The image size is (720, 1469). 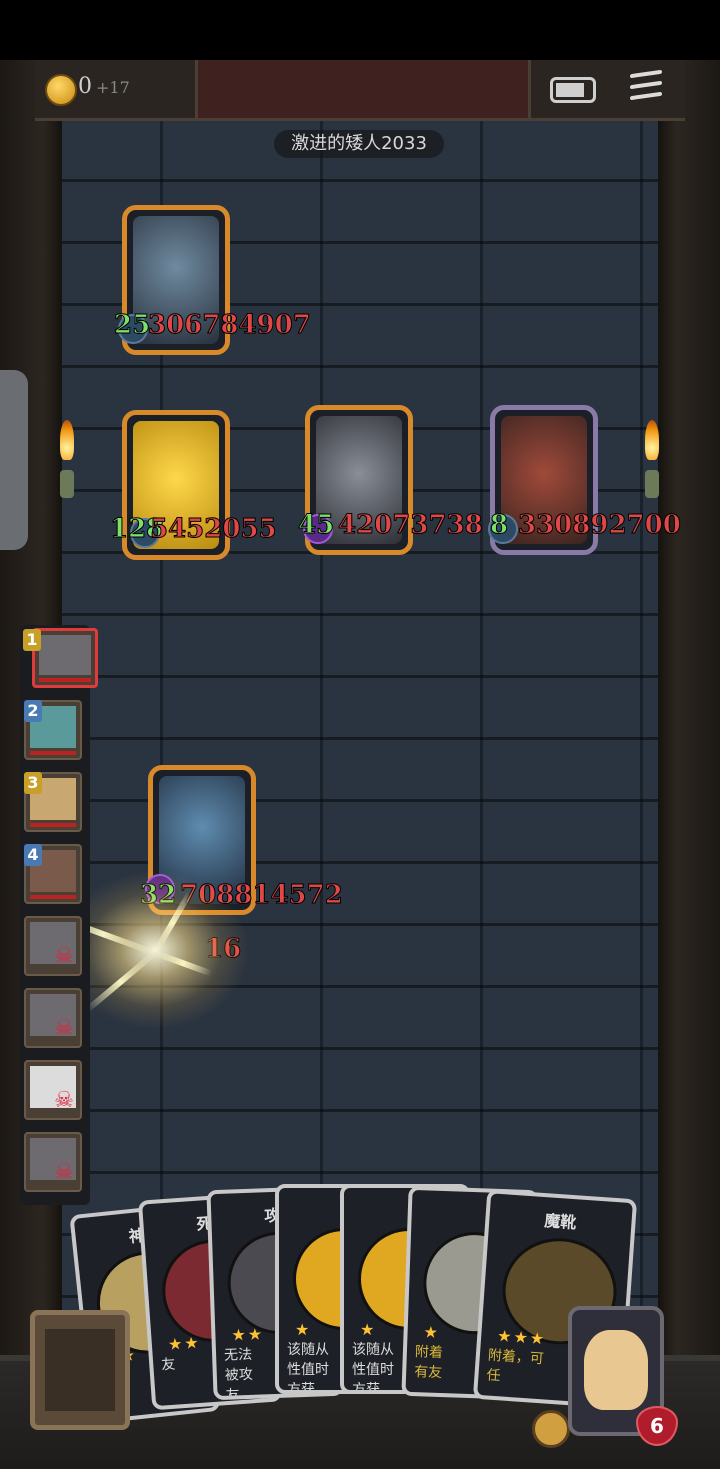 What do you see at coordinates (61, 90) in the screenshot?
I see `crown-coin-icon` at bounding box center [61, 90].